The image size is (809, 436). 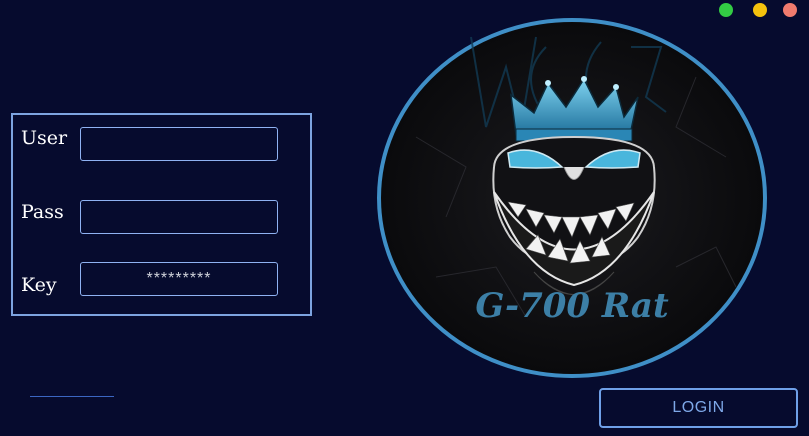 What do you see at coordinates (726, 10) in the screenshot?
I see `window-maximize-button` at bounding box center [726, 10].